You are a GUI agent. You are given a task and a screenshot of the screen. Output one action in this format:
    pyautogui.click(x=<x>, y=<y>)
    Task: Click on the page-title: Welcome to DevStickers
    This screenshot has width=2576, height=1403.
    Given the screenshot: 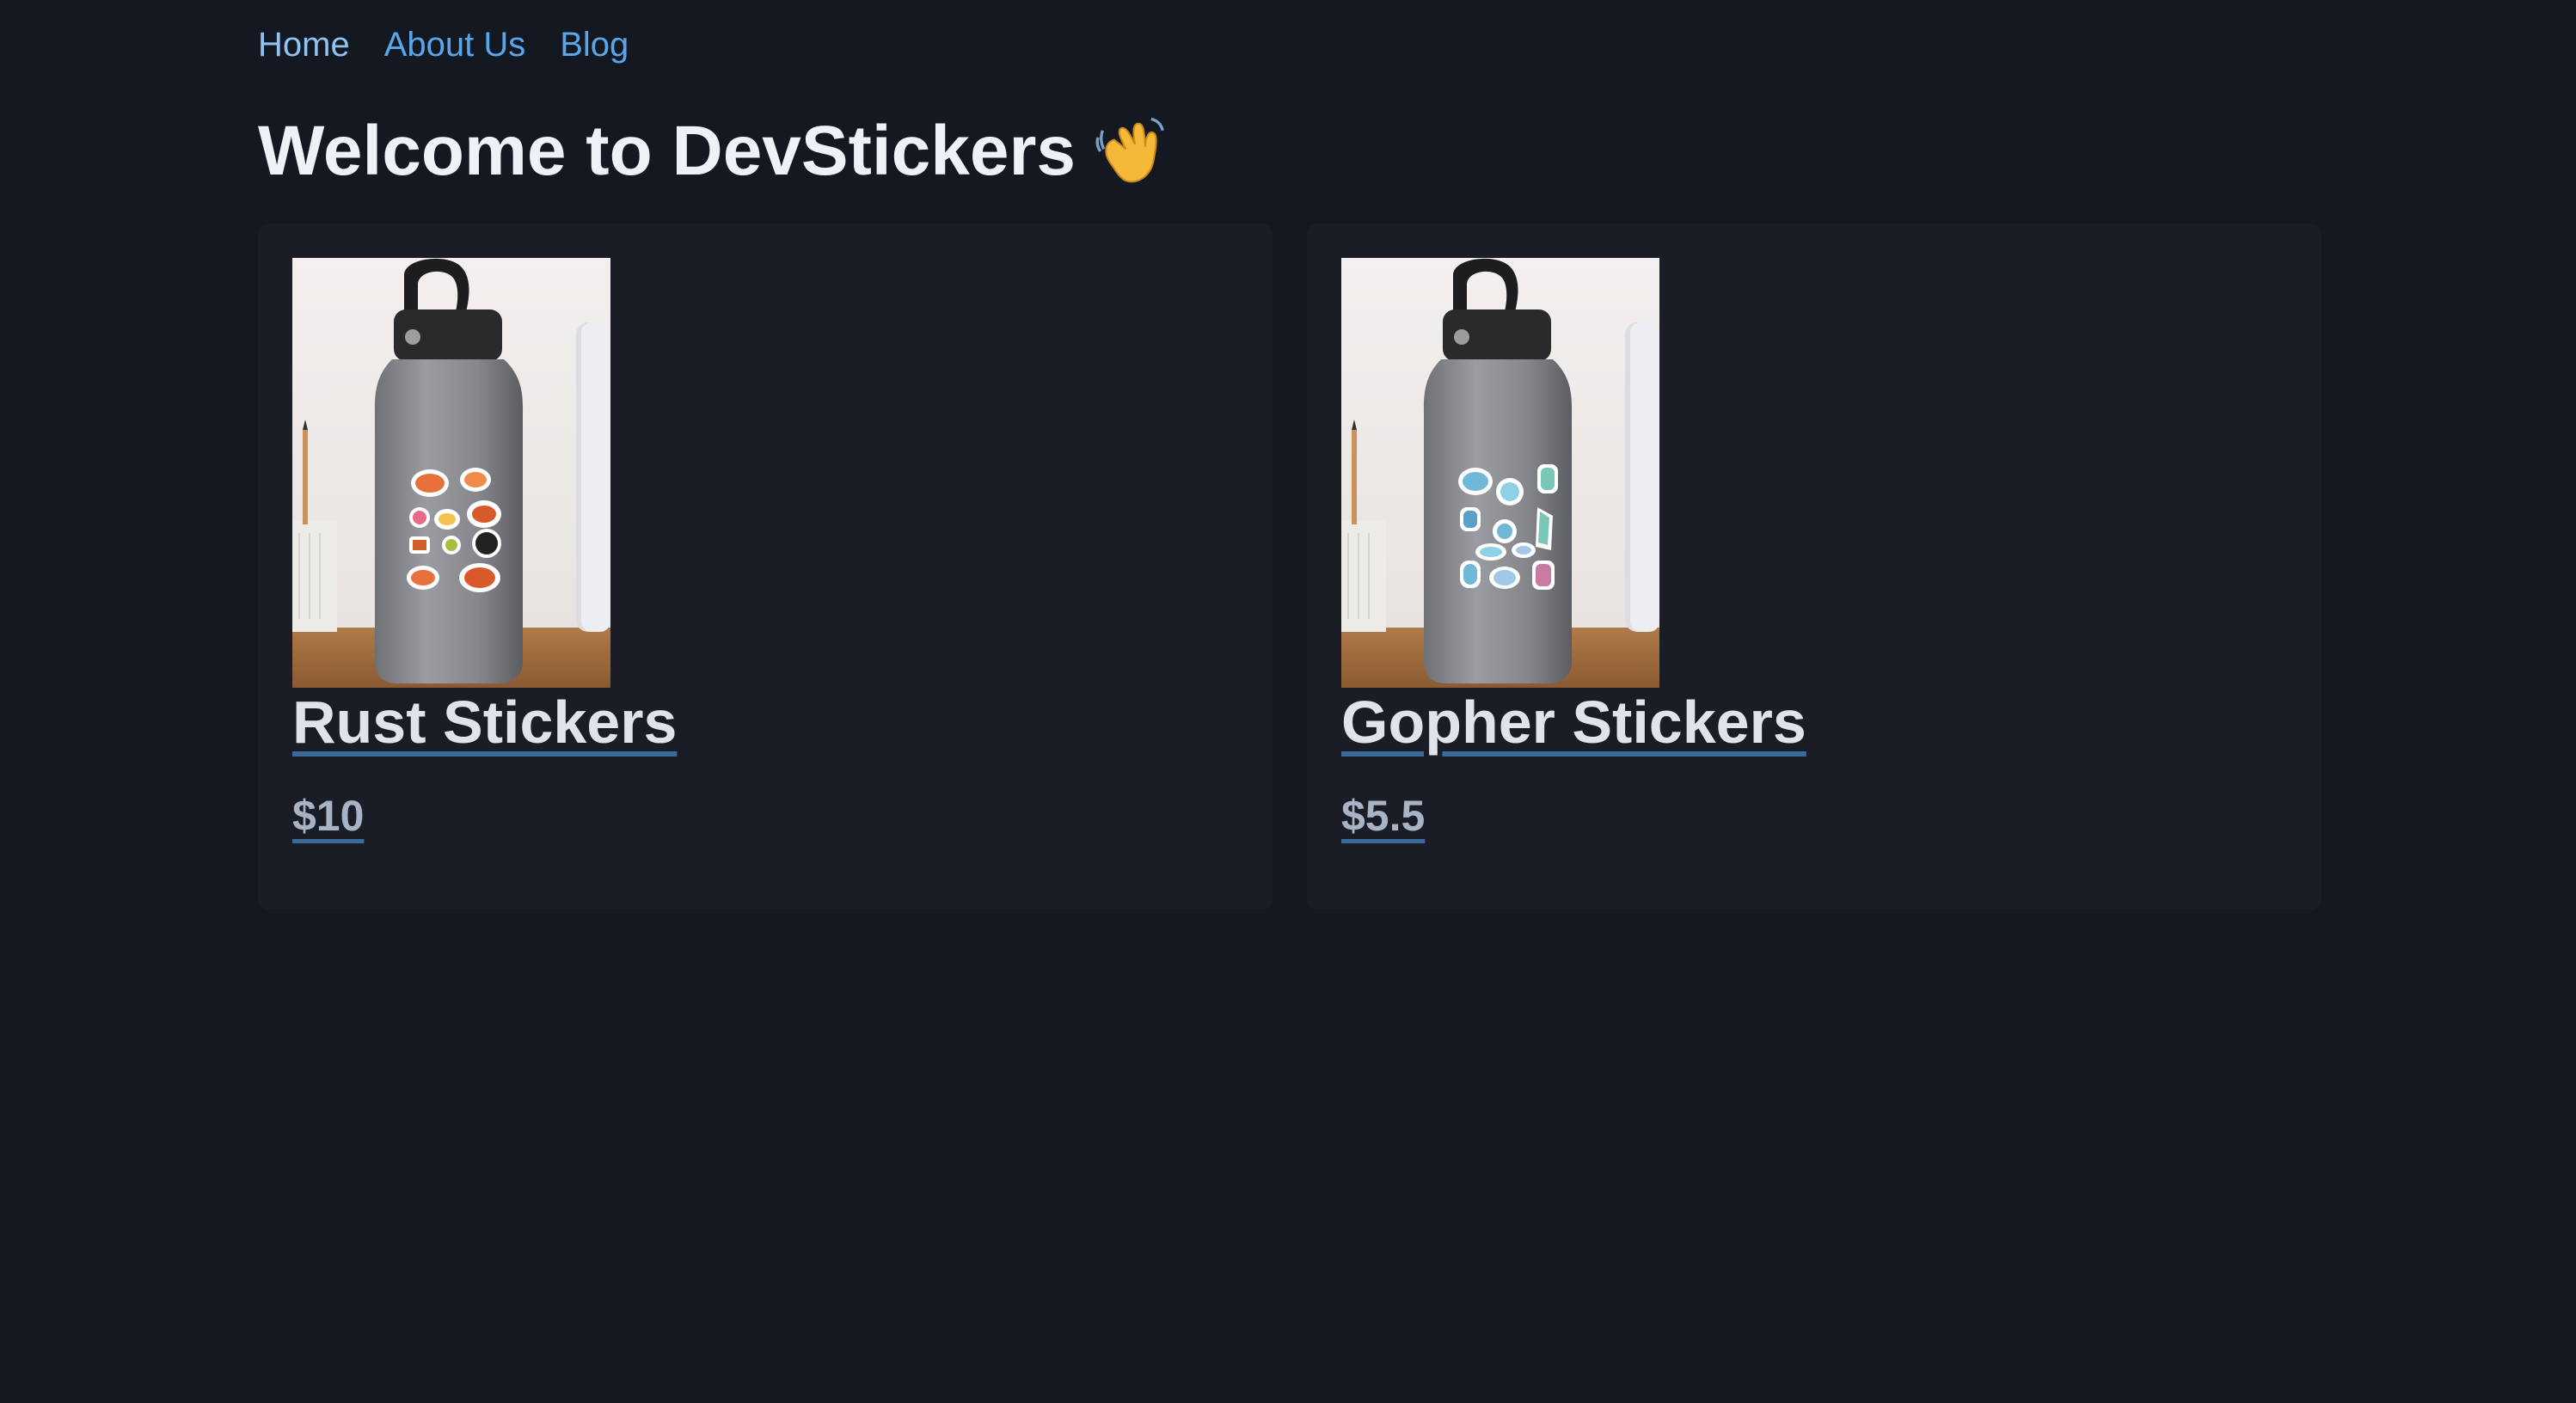 What is the action you would take?
    pyautogui.click(x=711, y=151)
    